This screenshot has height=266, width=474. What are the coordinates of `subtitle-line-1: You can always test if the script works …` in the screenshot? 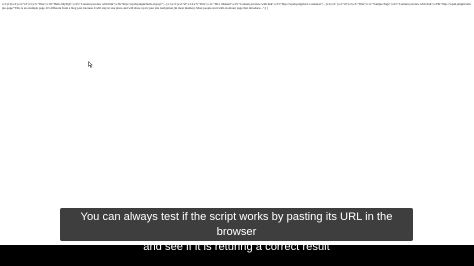 It's located at (236, 224).